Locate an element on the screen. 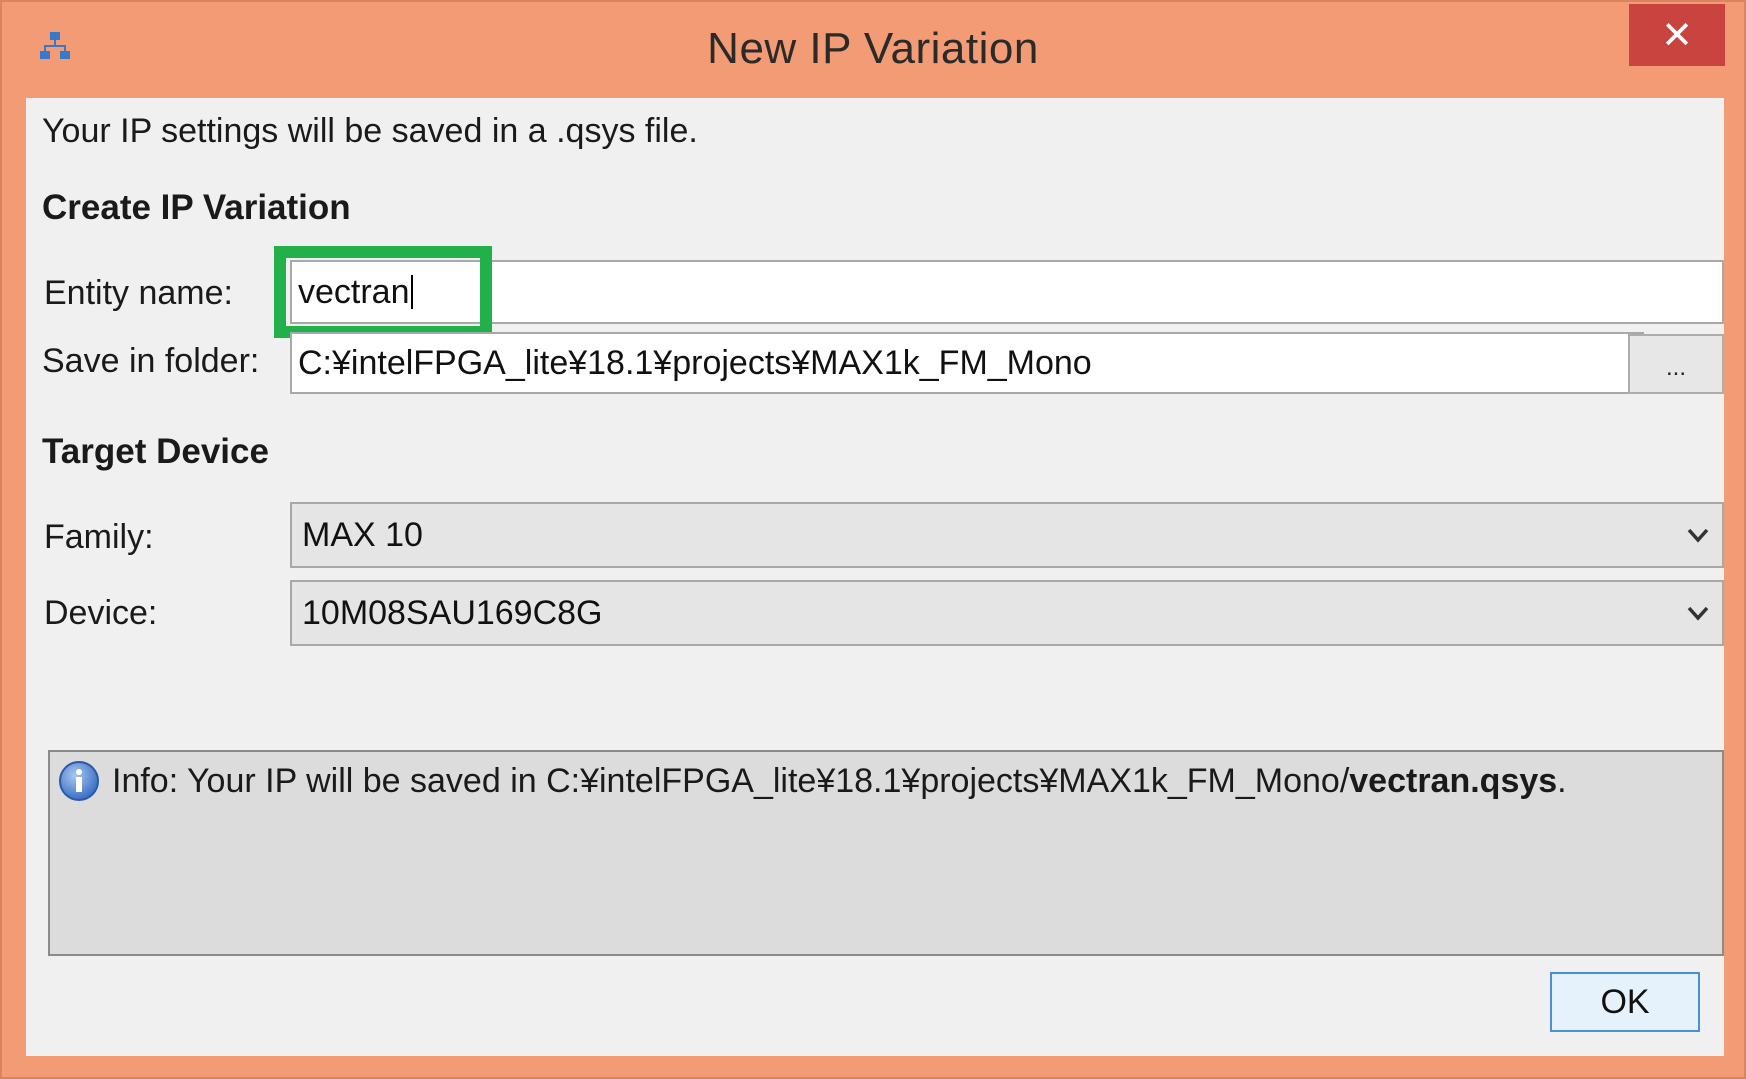 Image resolution: width=1746 pixels, height=1079 pixels. info-filename: vectran.qsys is located at coordinates (1453, 781).